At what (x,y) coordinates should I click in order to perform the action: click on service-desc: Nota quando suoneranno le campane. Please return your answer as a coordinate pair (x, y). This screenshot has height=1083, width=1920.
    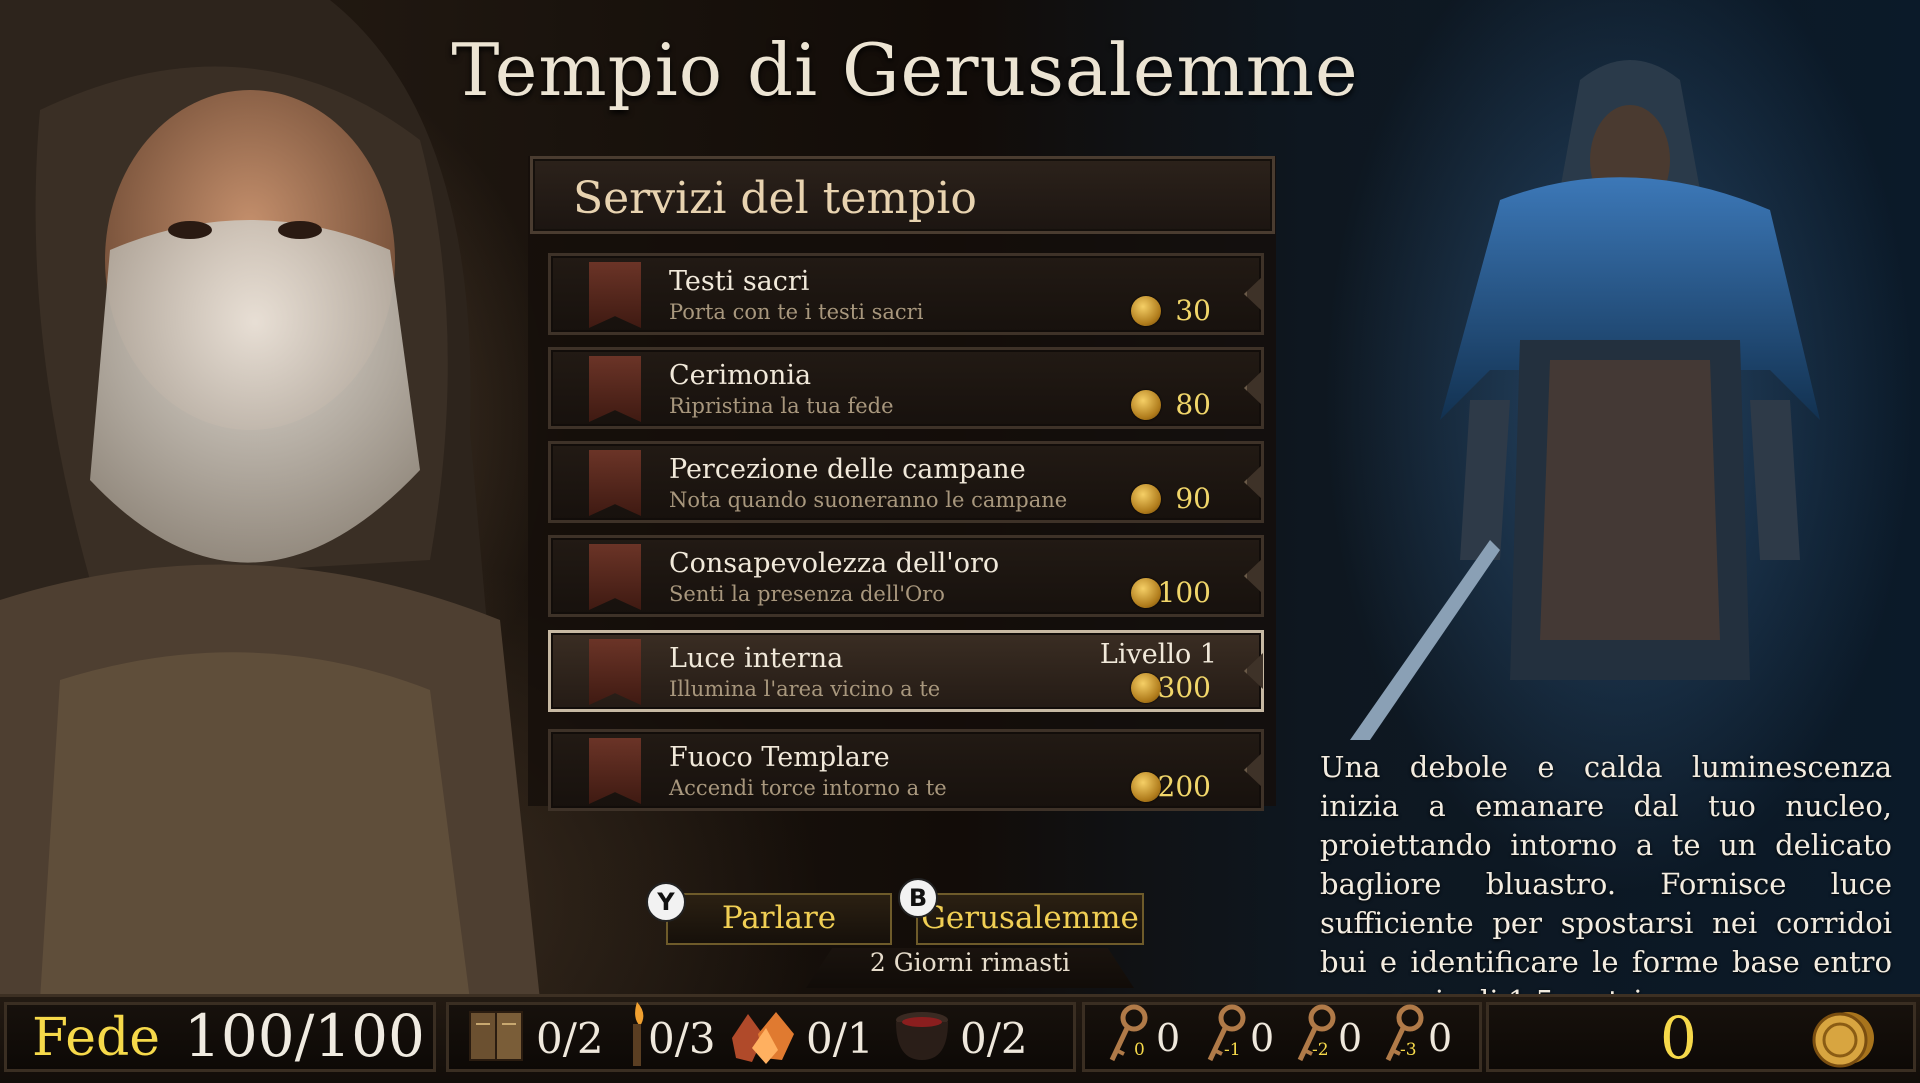
    Looking at the image, I should click on (868, 500).